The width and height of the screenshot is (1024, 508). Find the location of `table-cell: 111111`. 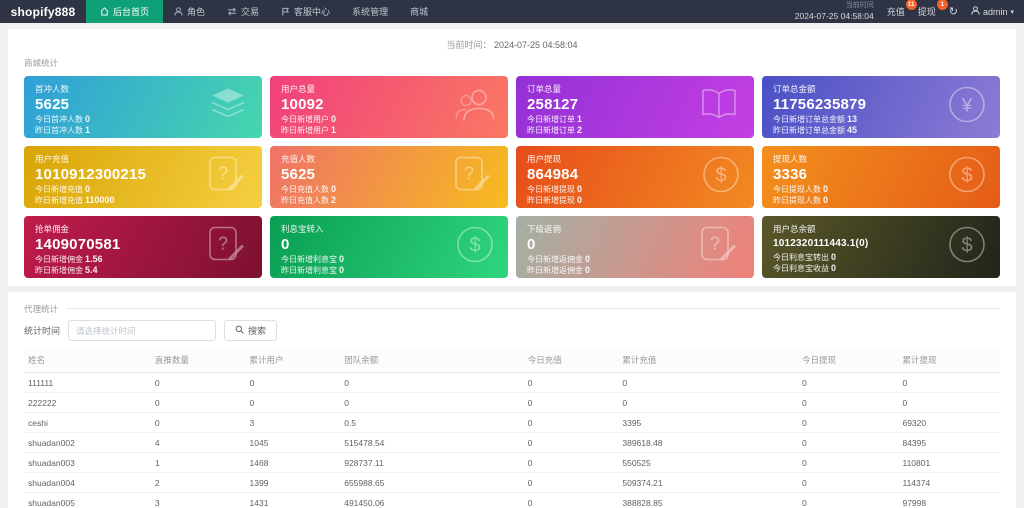

table-cell: 111111 is located at coordinates (87, 382).